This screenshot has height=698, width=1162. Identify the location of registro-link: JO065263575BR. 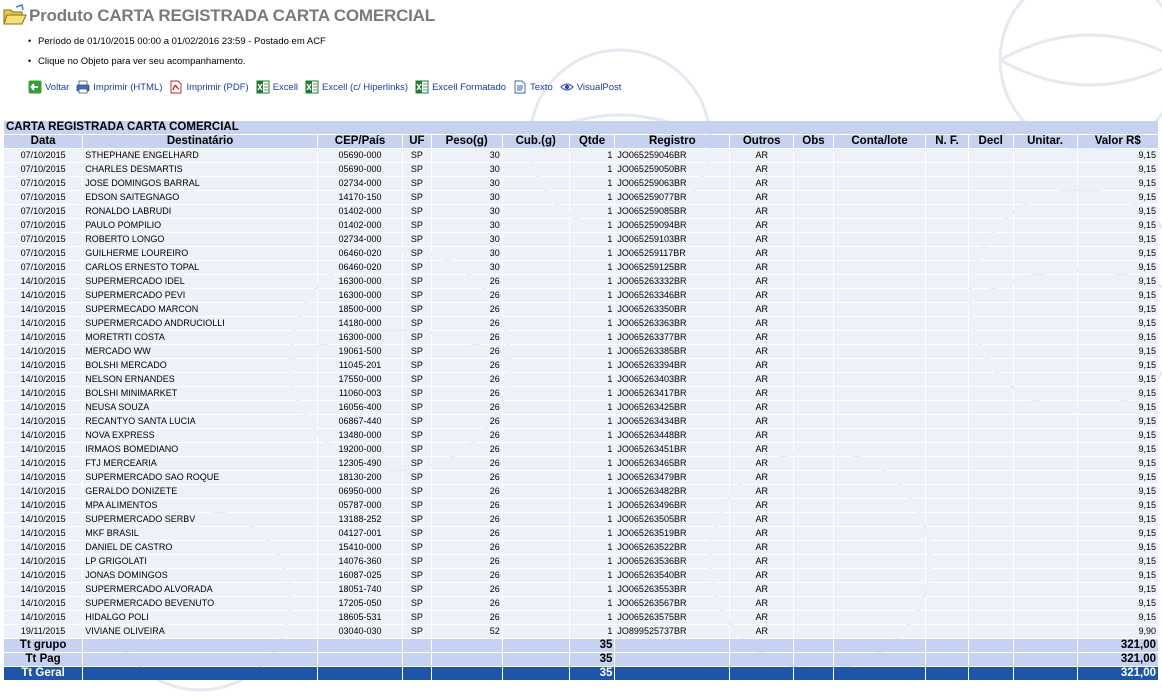
(672, 617).